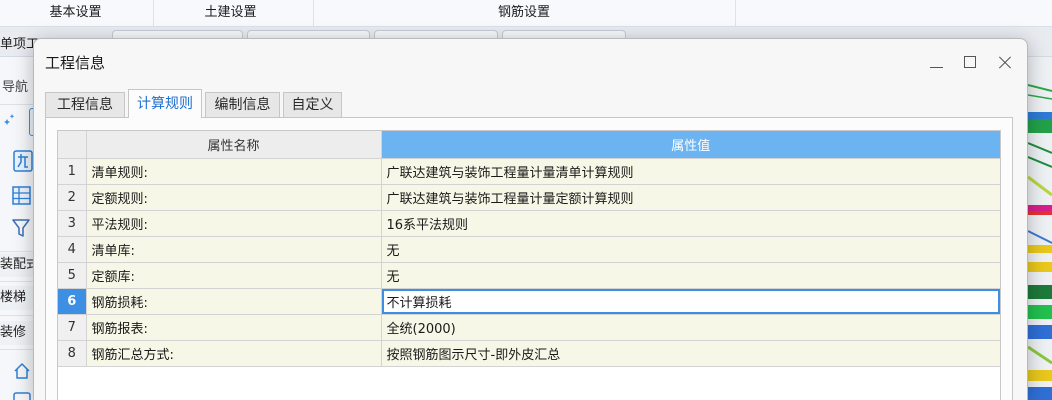  What do you see at coordinates (312, 104) in the screenshot?
I see `tab-custom: 自定义` at bounding box center [312, 104].